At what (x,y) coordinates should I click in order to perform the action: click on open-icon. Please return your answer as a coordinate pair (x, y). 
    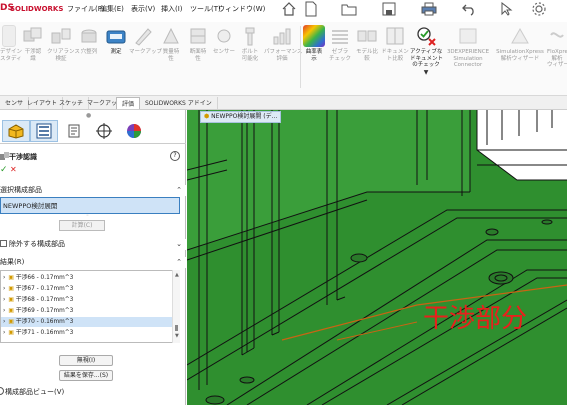
    Looking at the image, I should click on (349, 9).